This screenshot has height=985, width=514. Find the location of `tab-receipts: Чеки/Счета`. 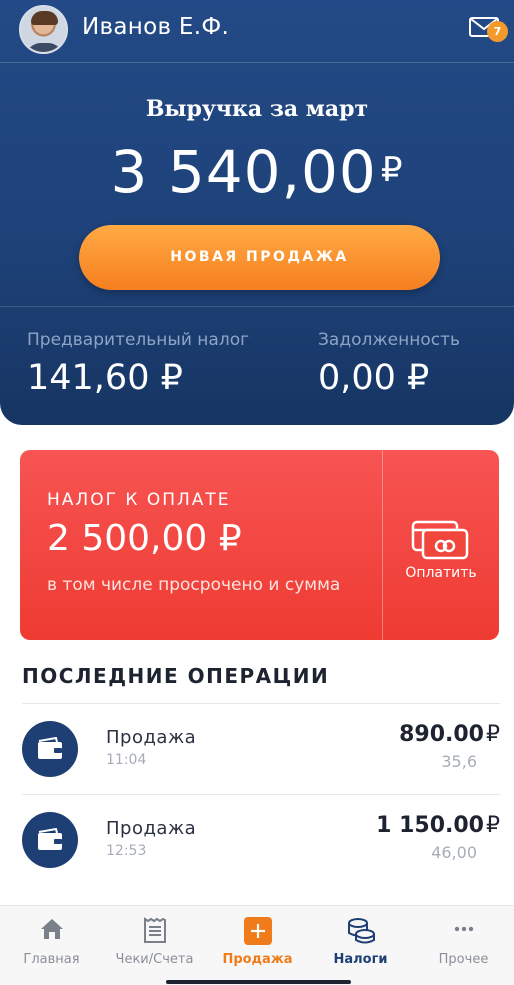

tab-receipts: Чеки/Счета is located at coordinates (154, 945).